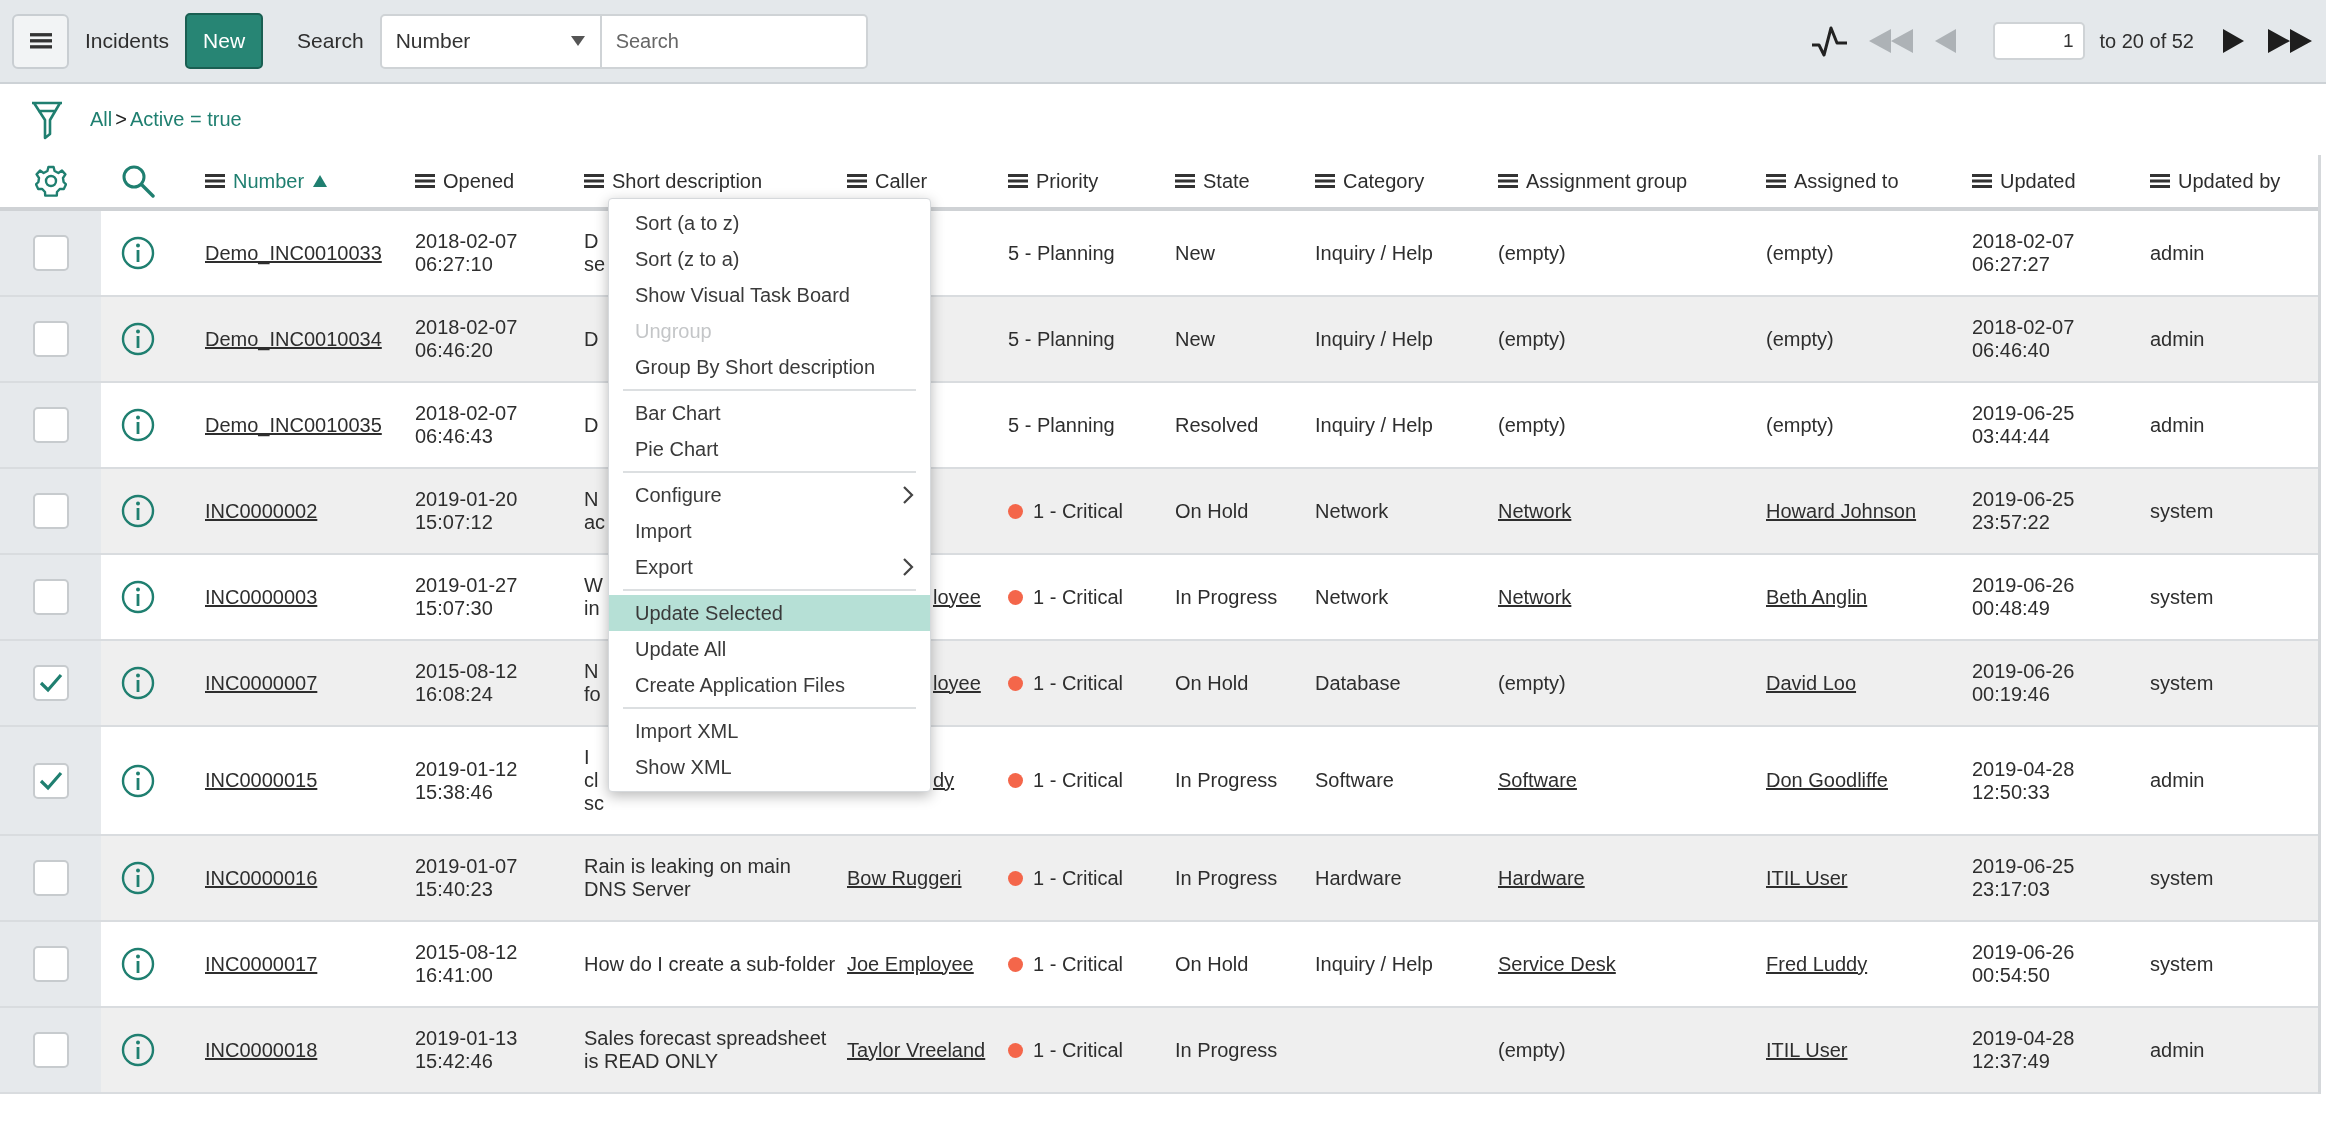 This screenshot has height=1132, width=2326. Describe the element at coordinates (50, 181) in the screenshot. I see `settings-icon` at that location.